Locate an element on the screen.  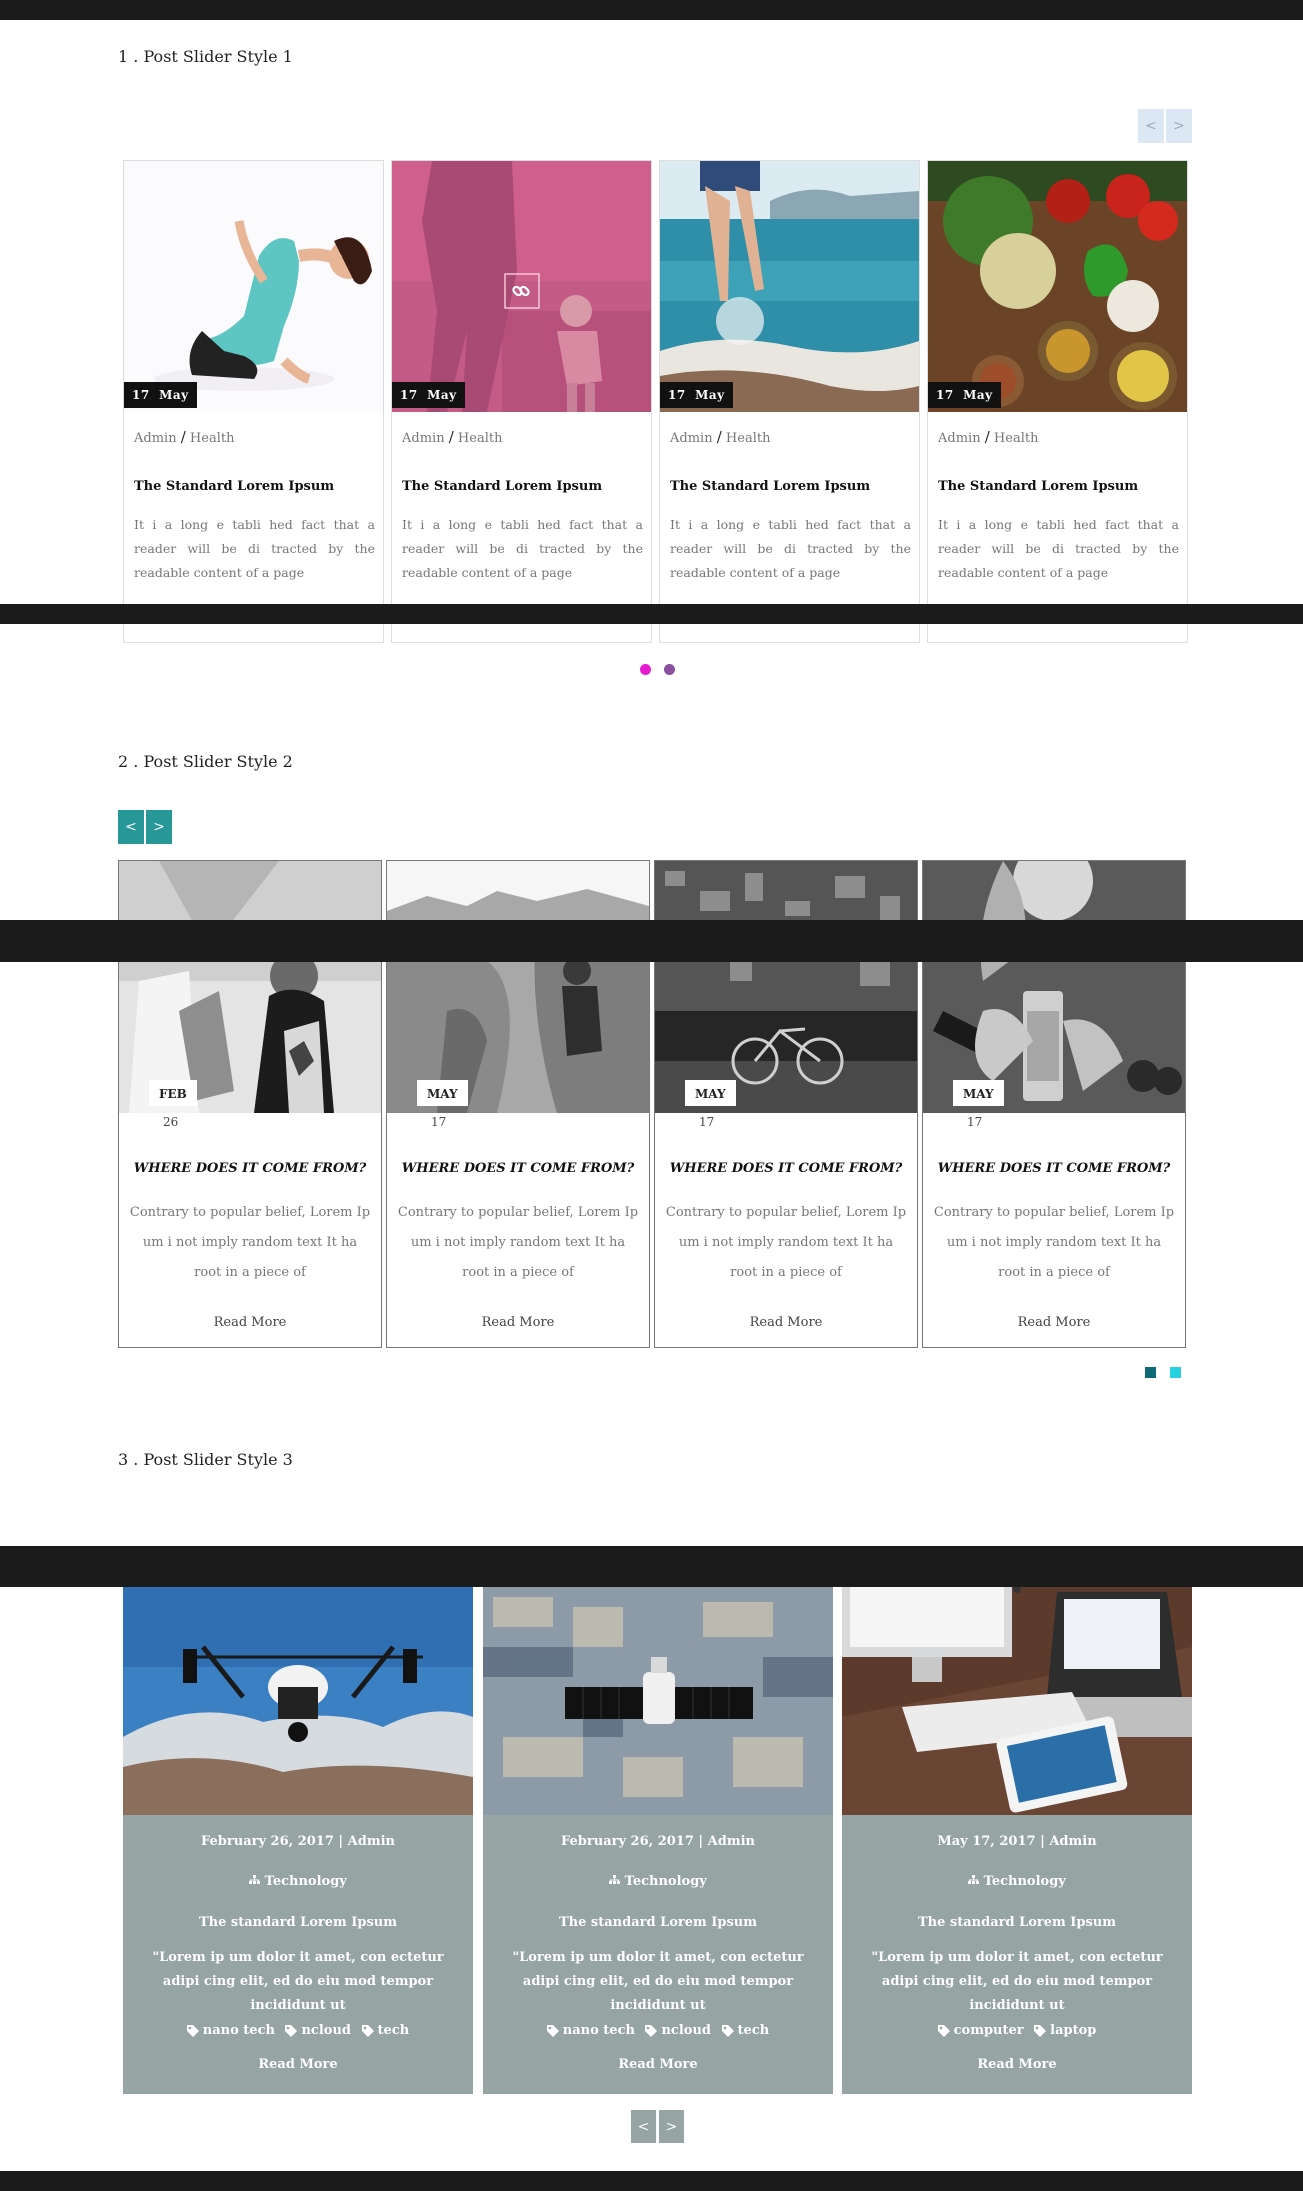
sitemap-icon is located at coordinates (974, 1881).